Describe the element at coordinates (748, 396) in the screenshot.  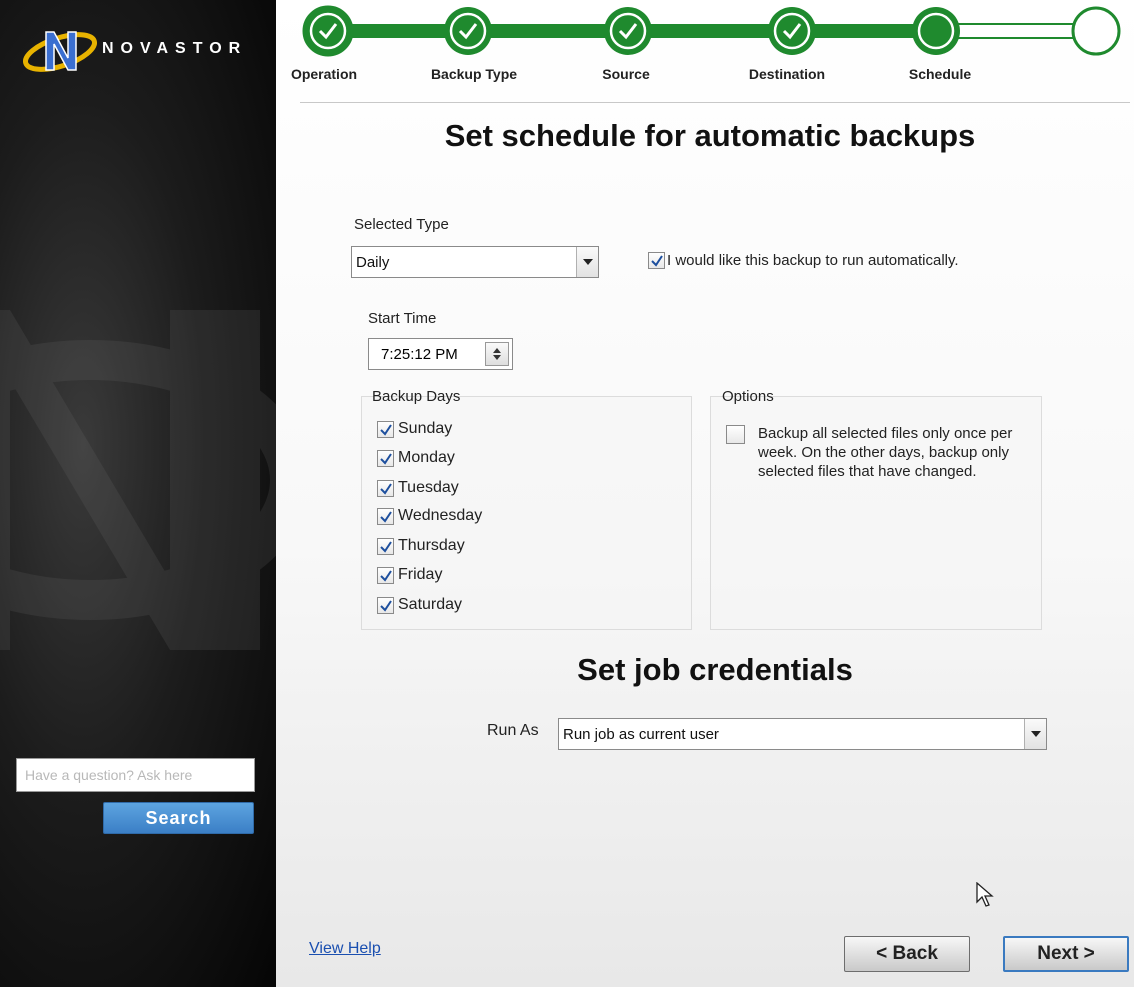
I see `options-label: Options` at that location.